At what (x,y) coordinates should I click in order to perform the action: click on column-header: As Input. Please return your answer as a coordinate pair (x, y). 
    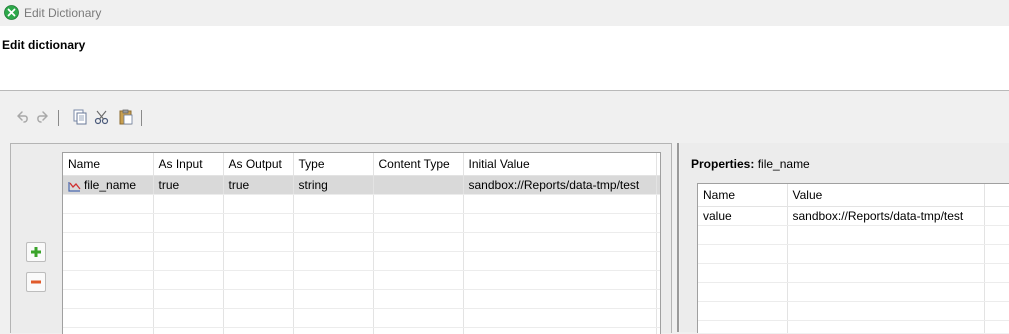
    Looking at the image, I should click on (188, 164).